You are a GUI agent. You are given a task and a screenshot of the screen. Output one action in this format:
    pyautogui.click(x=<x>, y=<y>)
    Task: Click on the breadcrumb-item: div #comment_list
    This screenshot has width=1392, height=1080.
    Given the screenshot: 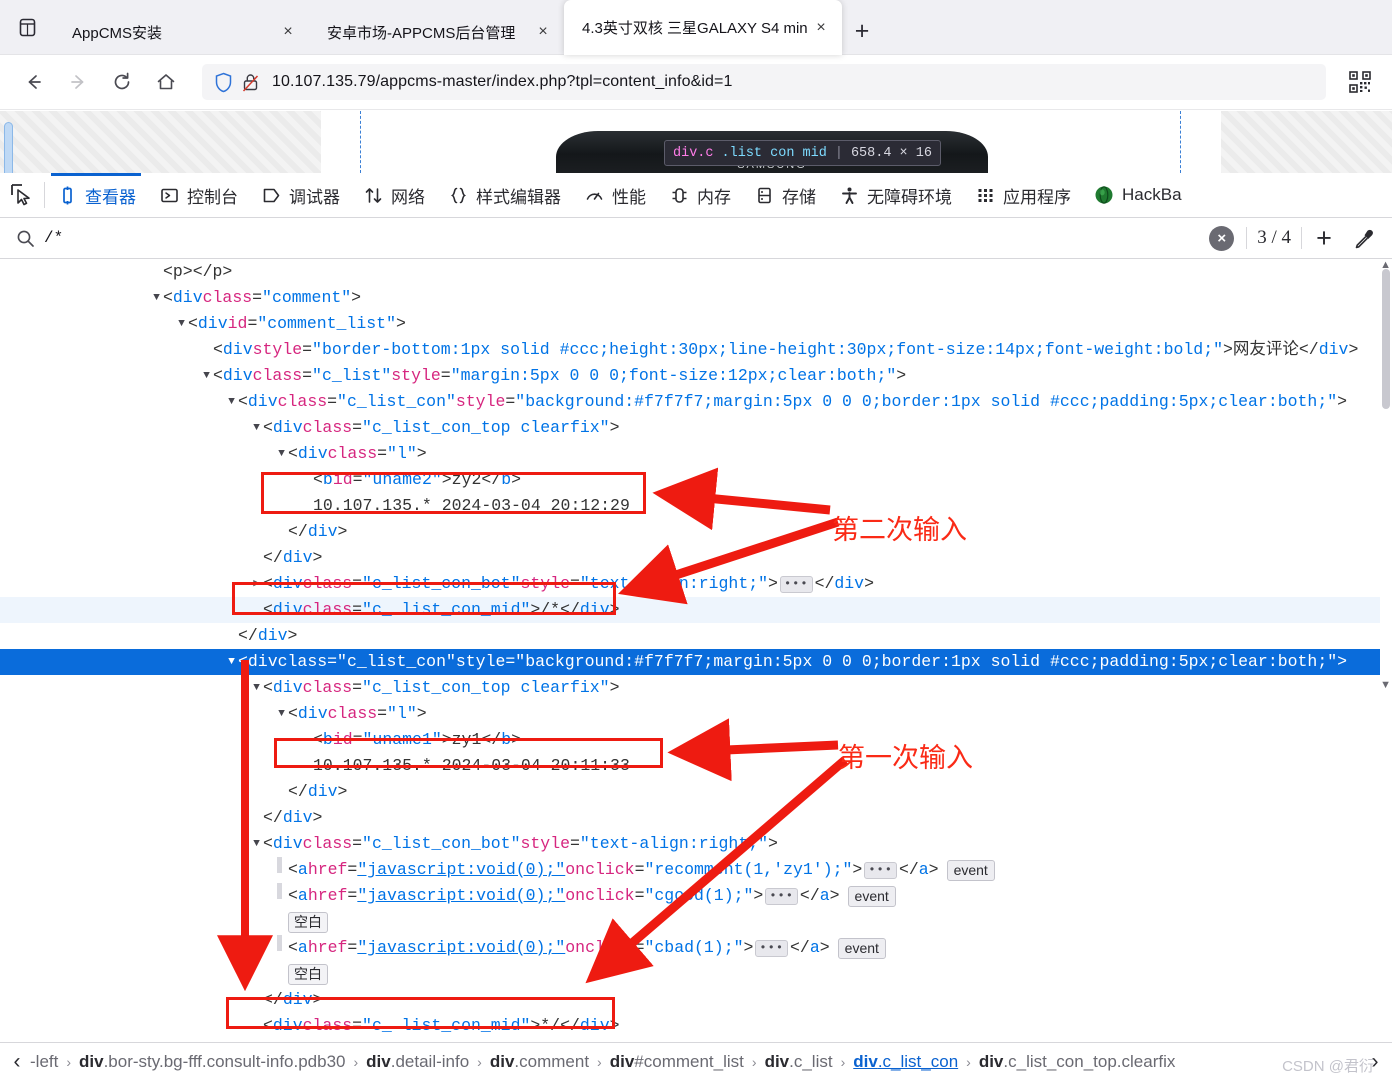 What is the action you would take?
    pyautogui.click(x=677, y=1062)
    